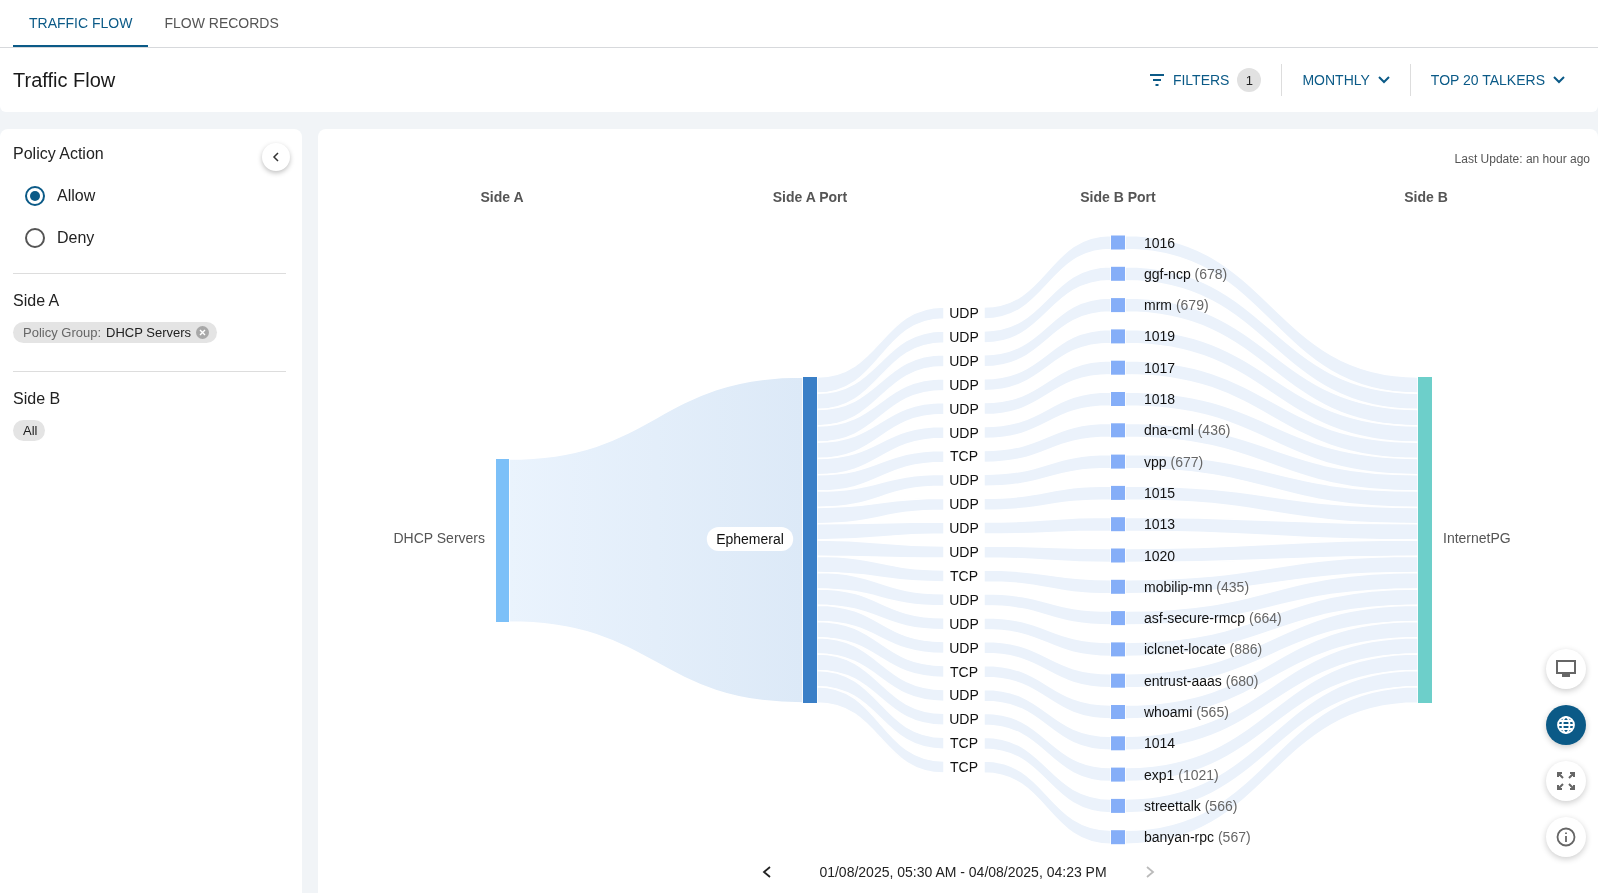 This screenshot has height=893, width=1598. I want to click on filter-chip: Policy Group: DHCP Servers, so click(115, 332).